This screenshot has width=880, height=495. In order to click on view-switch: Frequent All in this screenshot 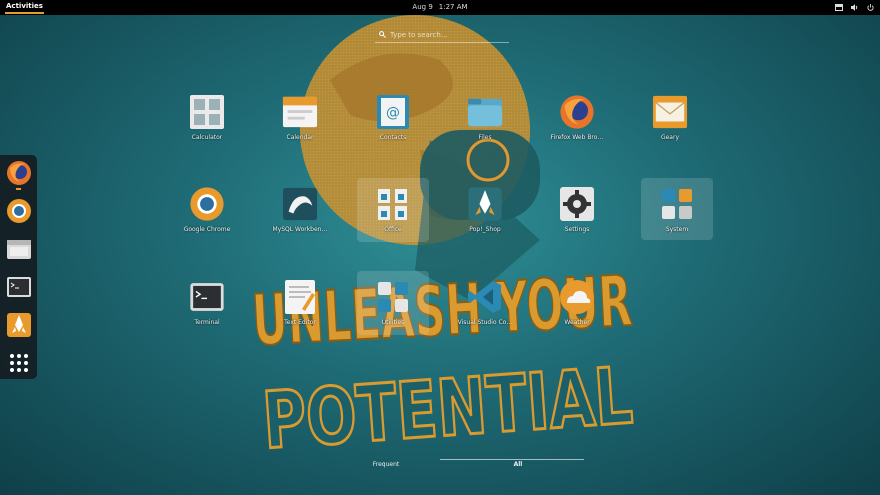, I will do `click(452, 465)`.